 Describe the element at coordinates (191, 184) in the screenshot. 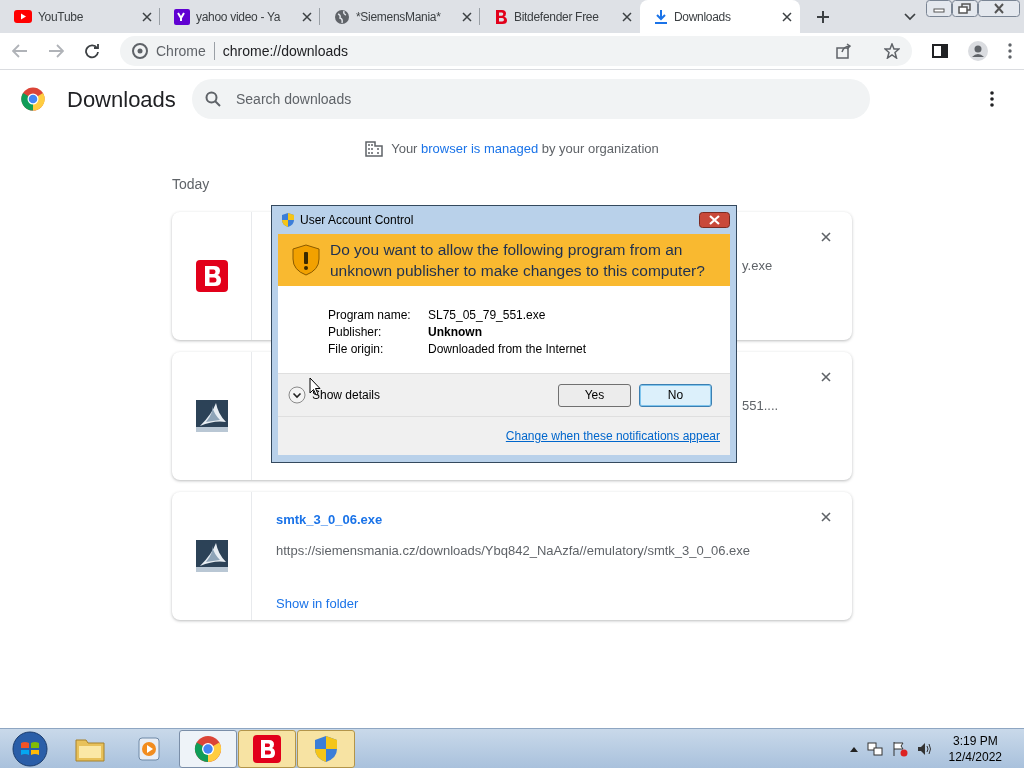

I see `date-heading: Today` at that location.